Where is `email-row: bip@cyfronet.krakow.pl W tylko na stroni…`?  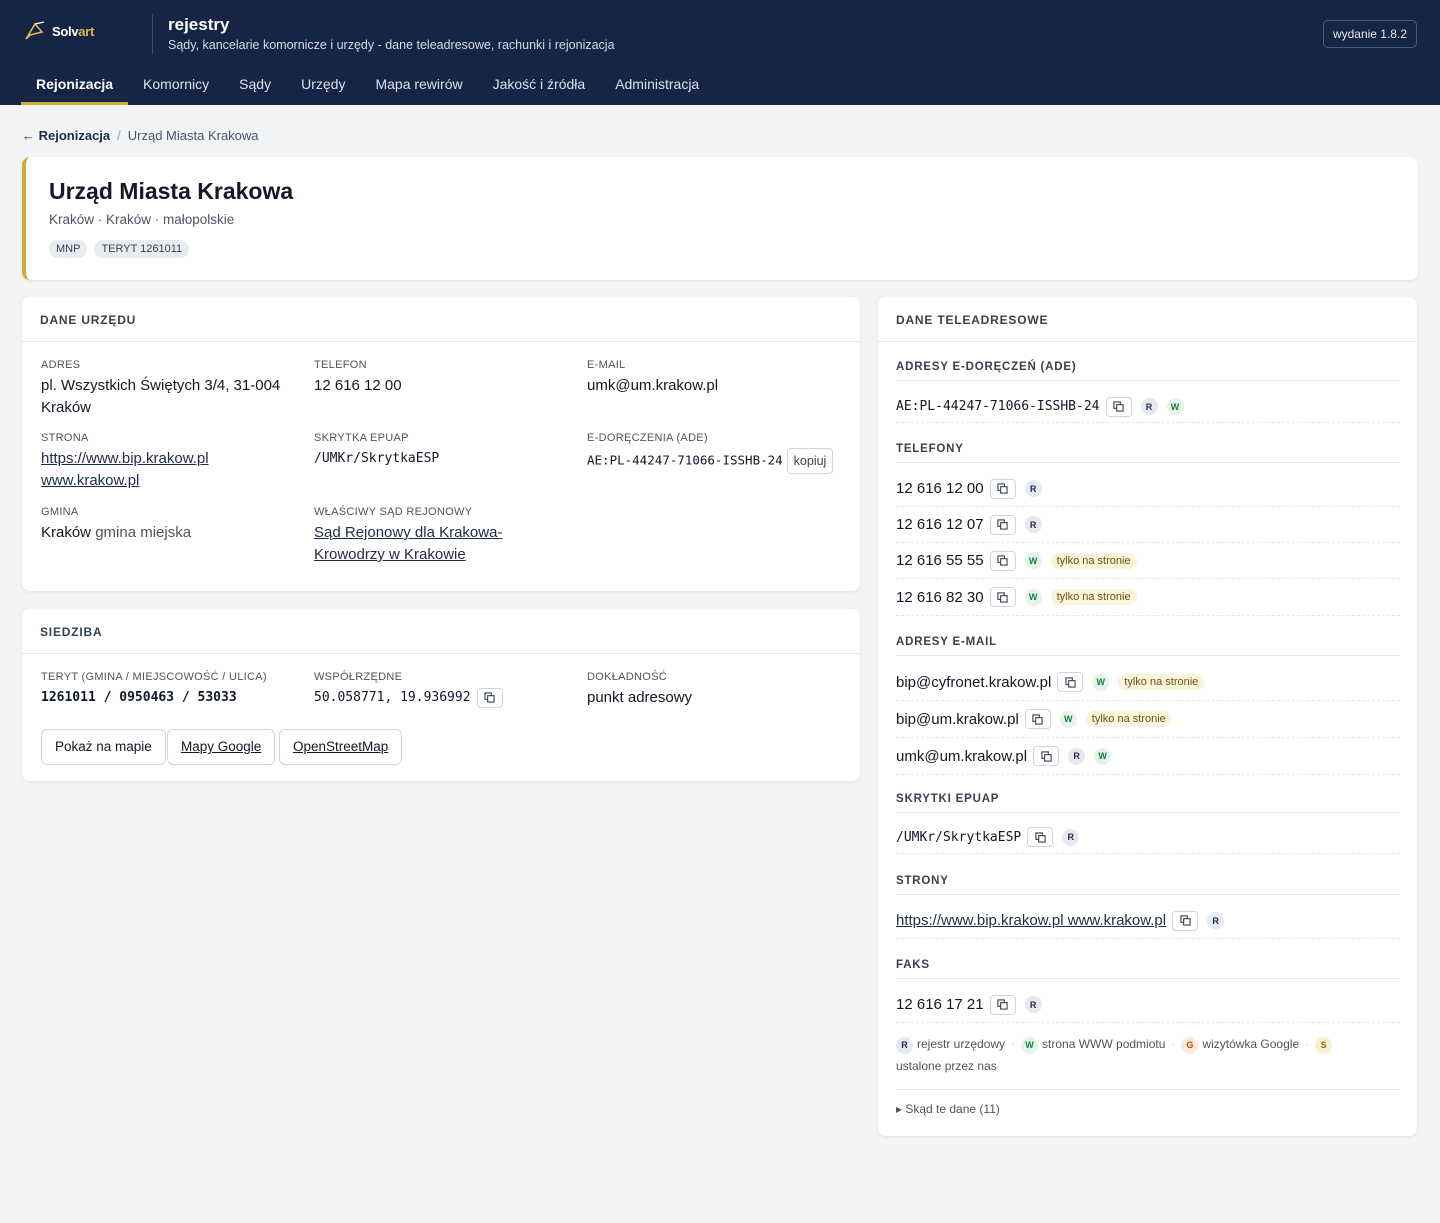
email-row: bip@cyfronet.krakow.pl W tylko na stroni… is located at coordinates (1148, 682).